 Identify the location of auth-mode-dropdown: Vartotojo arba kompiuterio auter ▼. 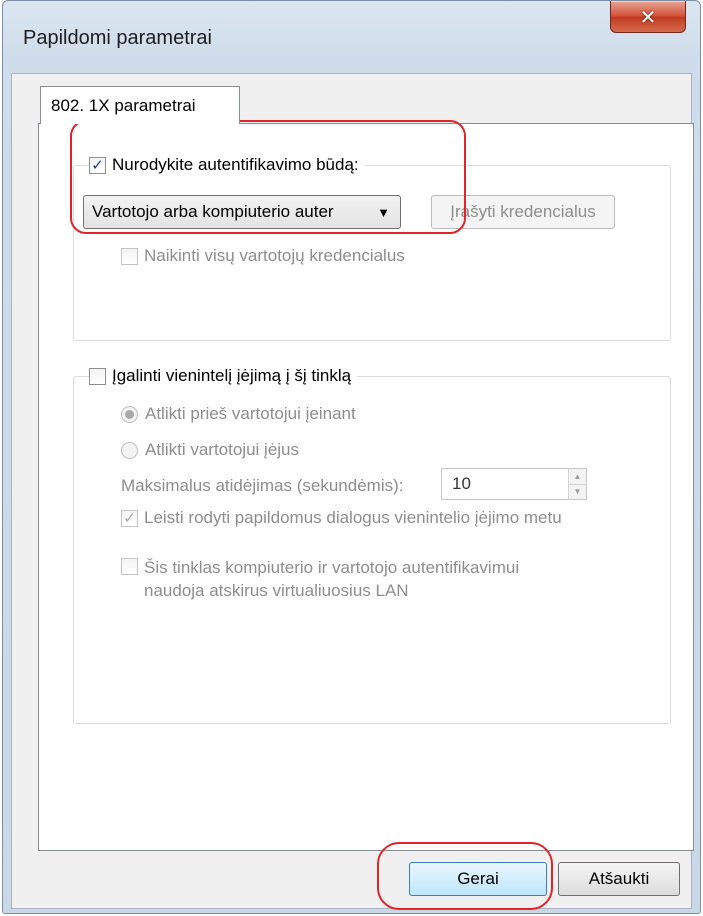
(242, 212).